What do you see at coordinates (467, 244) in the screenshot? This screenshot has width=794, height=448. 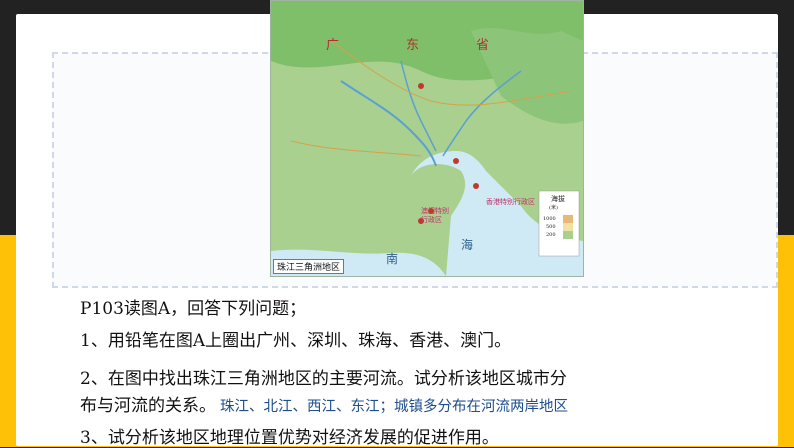 I see `map-label-hai: 海` at bounding box center [467, 244].